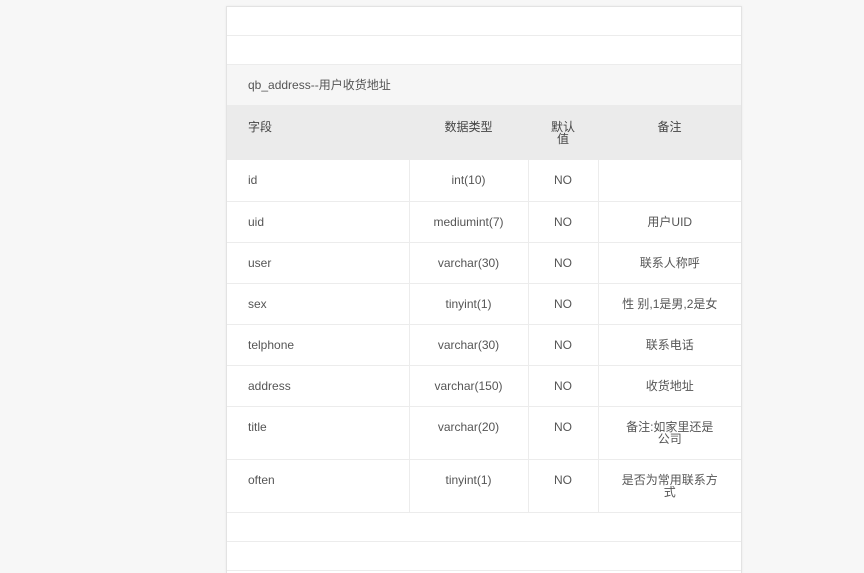 The height and width of the screenshot is (573, 864). Describe the element at coordinates (318, 222) in the screenshot. I see `cell-field: uid` at that location.